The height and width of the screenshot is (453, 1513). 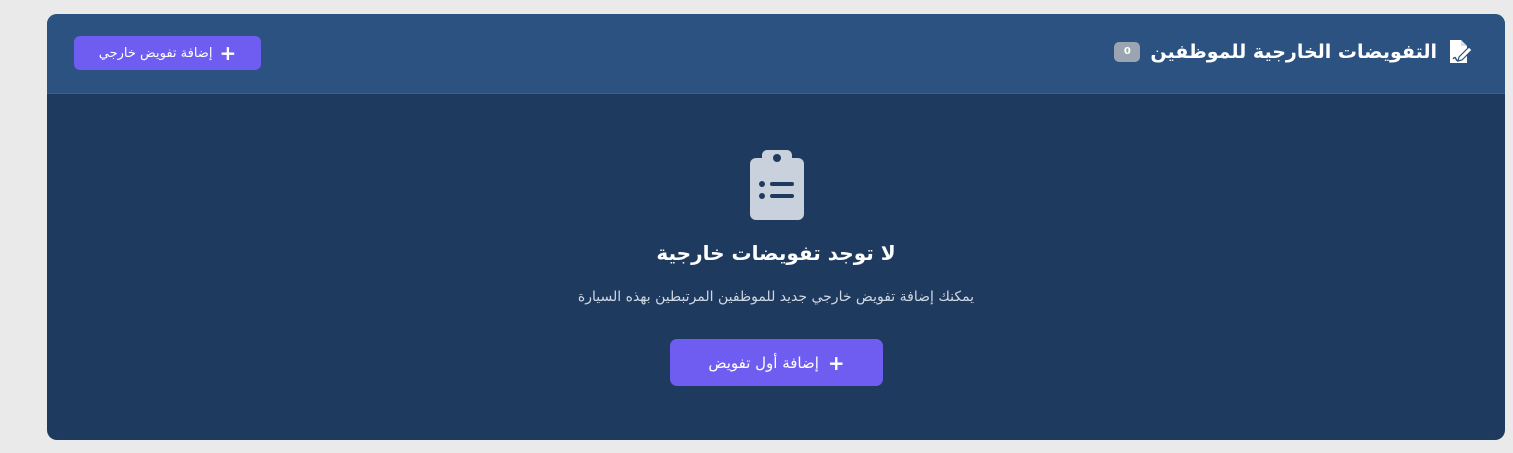 I want to click on add-first-authorization-label: إضافة أول تفويض, so click(x=763, y=362).